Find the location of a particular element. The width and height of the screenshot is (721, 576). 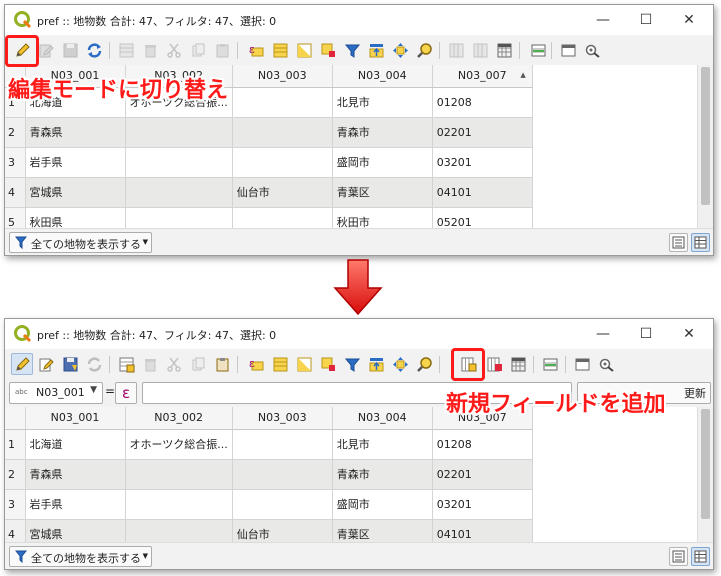

field-select: abc N03_001 ▼ is located at coordinates (56, 393).